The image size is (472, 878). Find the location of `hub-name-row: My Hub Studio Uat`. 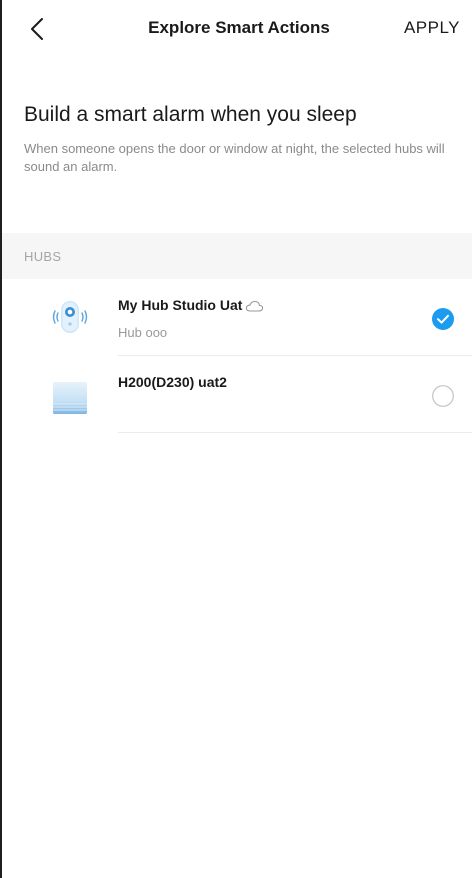

hub-name-row: My Hub Studio Uat is located at coordinates (191, 305).